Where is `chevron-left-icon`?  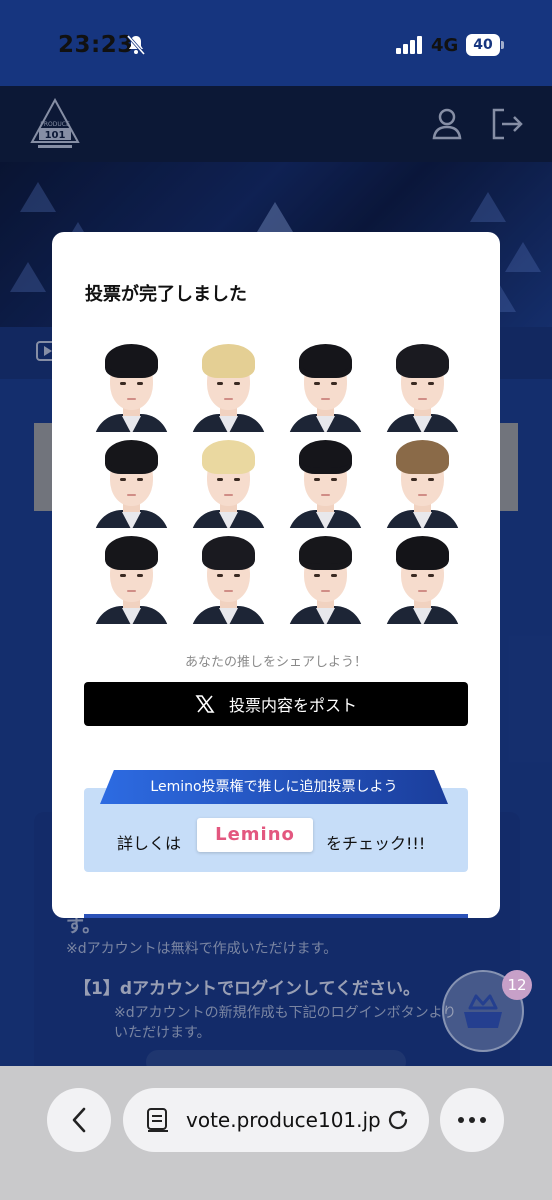
chevron-left-icon is located at coordinates (79, 1120).